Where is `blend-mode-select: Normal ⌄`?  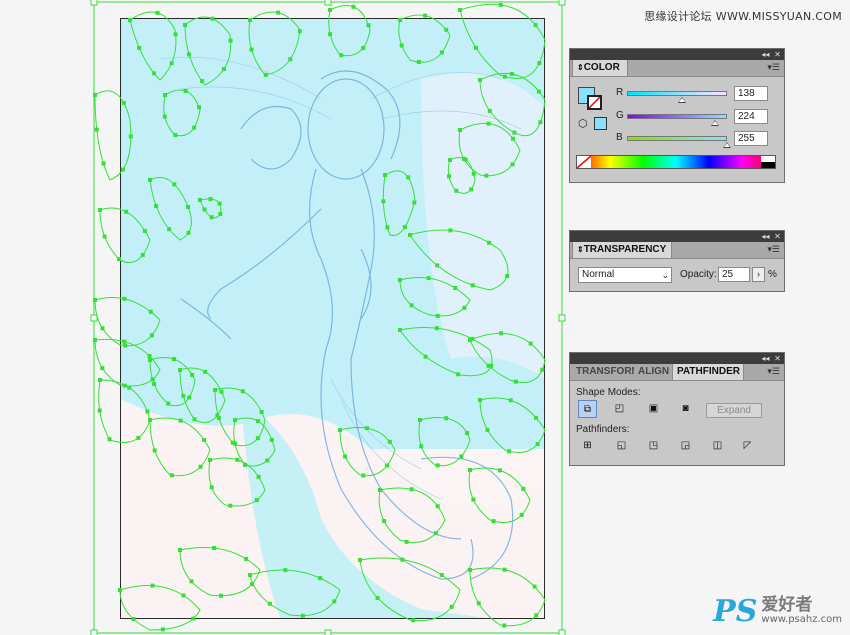 blend-mode-select: Normal ⌄ is located at coordinates (625, 275).